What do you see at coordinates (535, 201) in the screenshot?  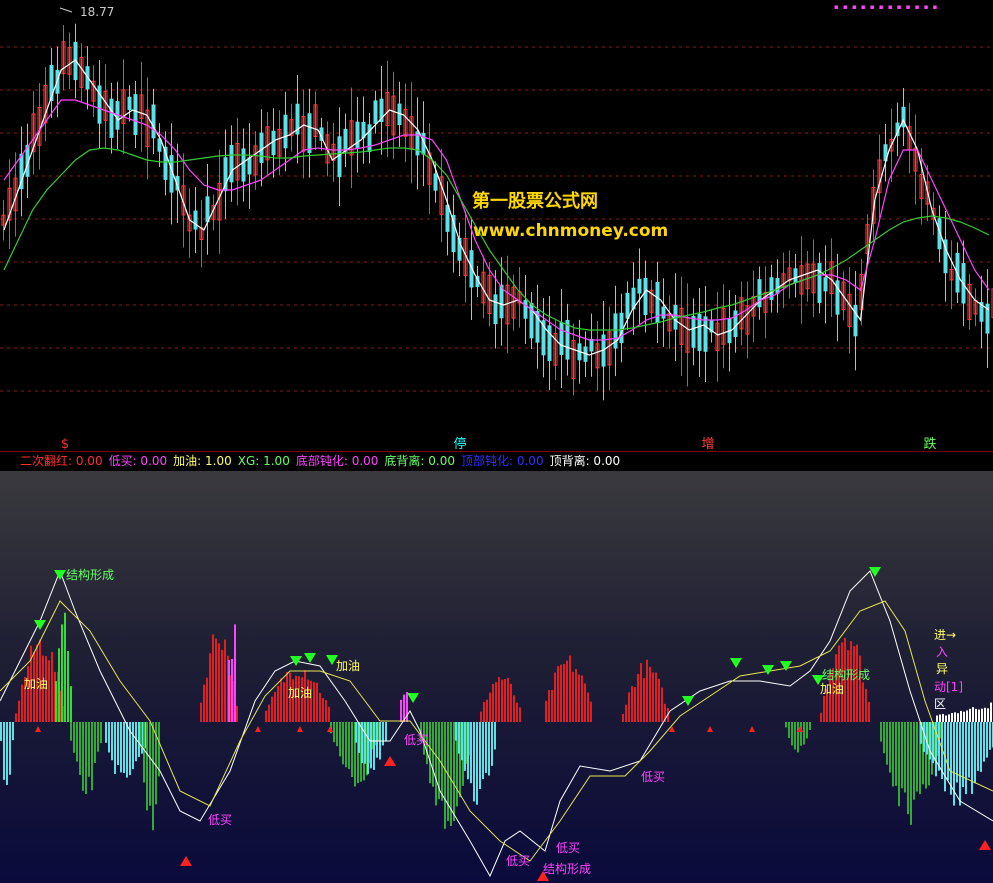 I see `watermark-title: 第一股票公式网` at bounding box center [535, 201].